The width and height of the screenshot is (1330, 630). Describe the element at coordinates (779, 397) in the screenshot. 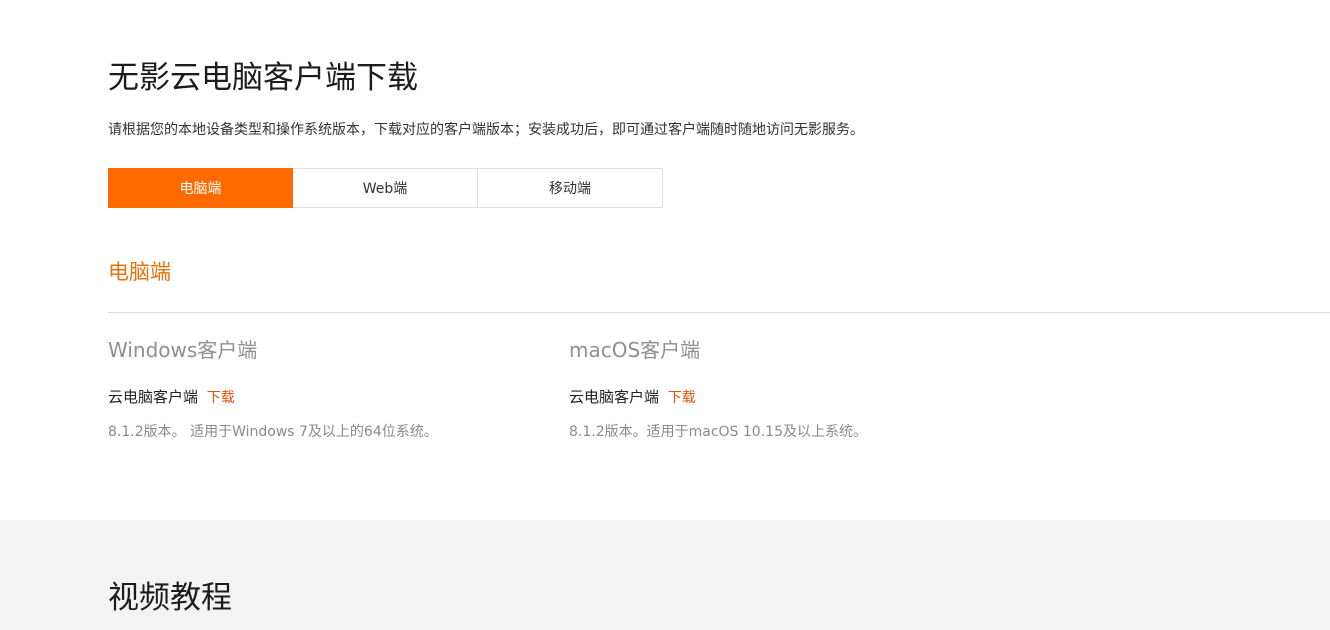

I see `mac-client-row: 云电脑客户端 下载` at that location.